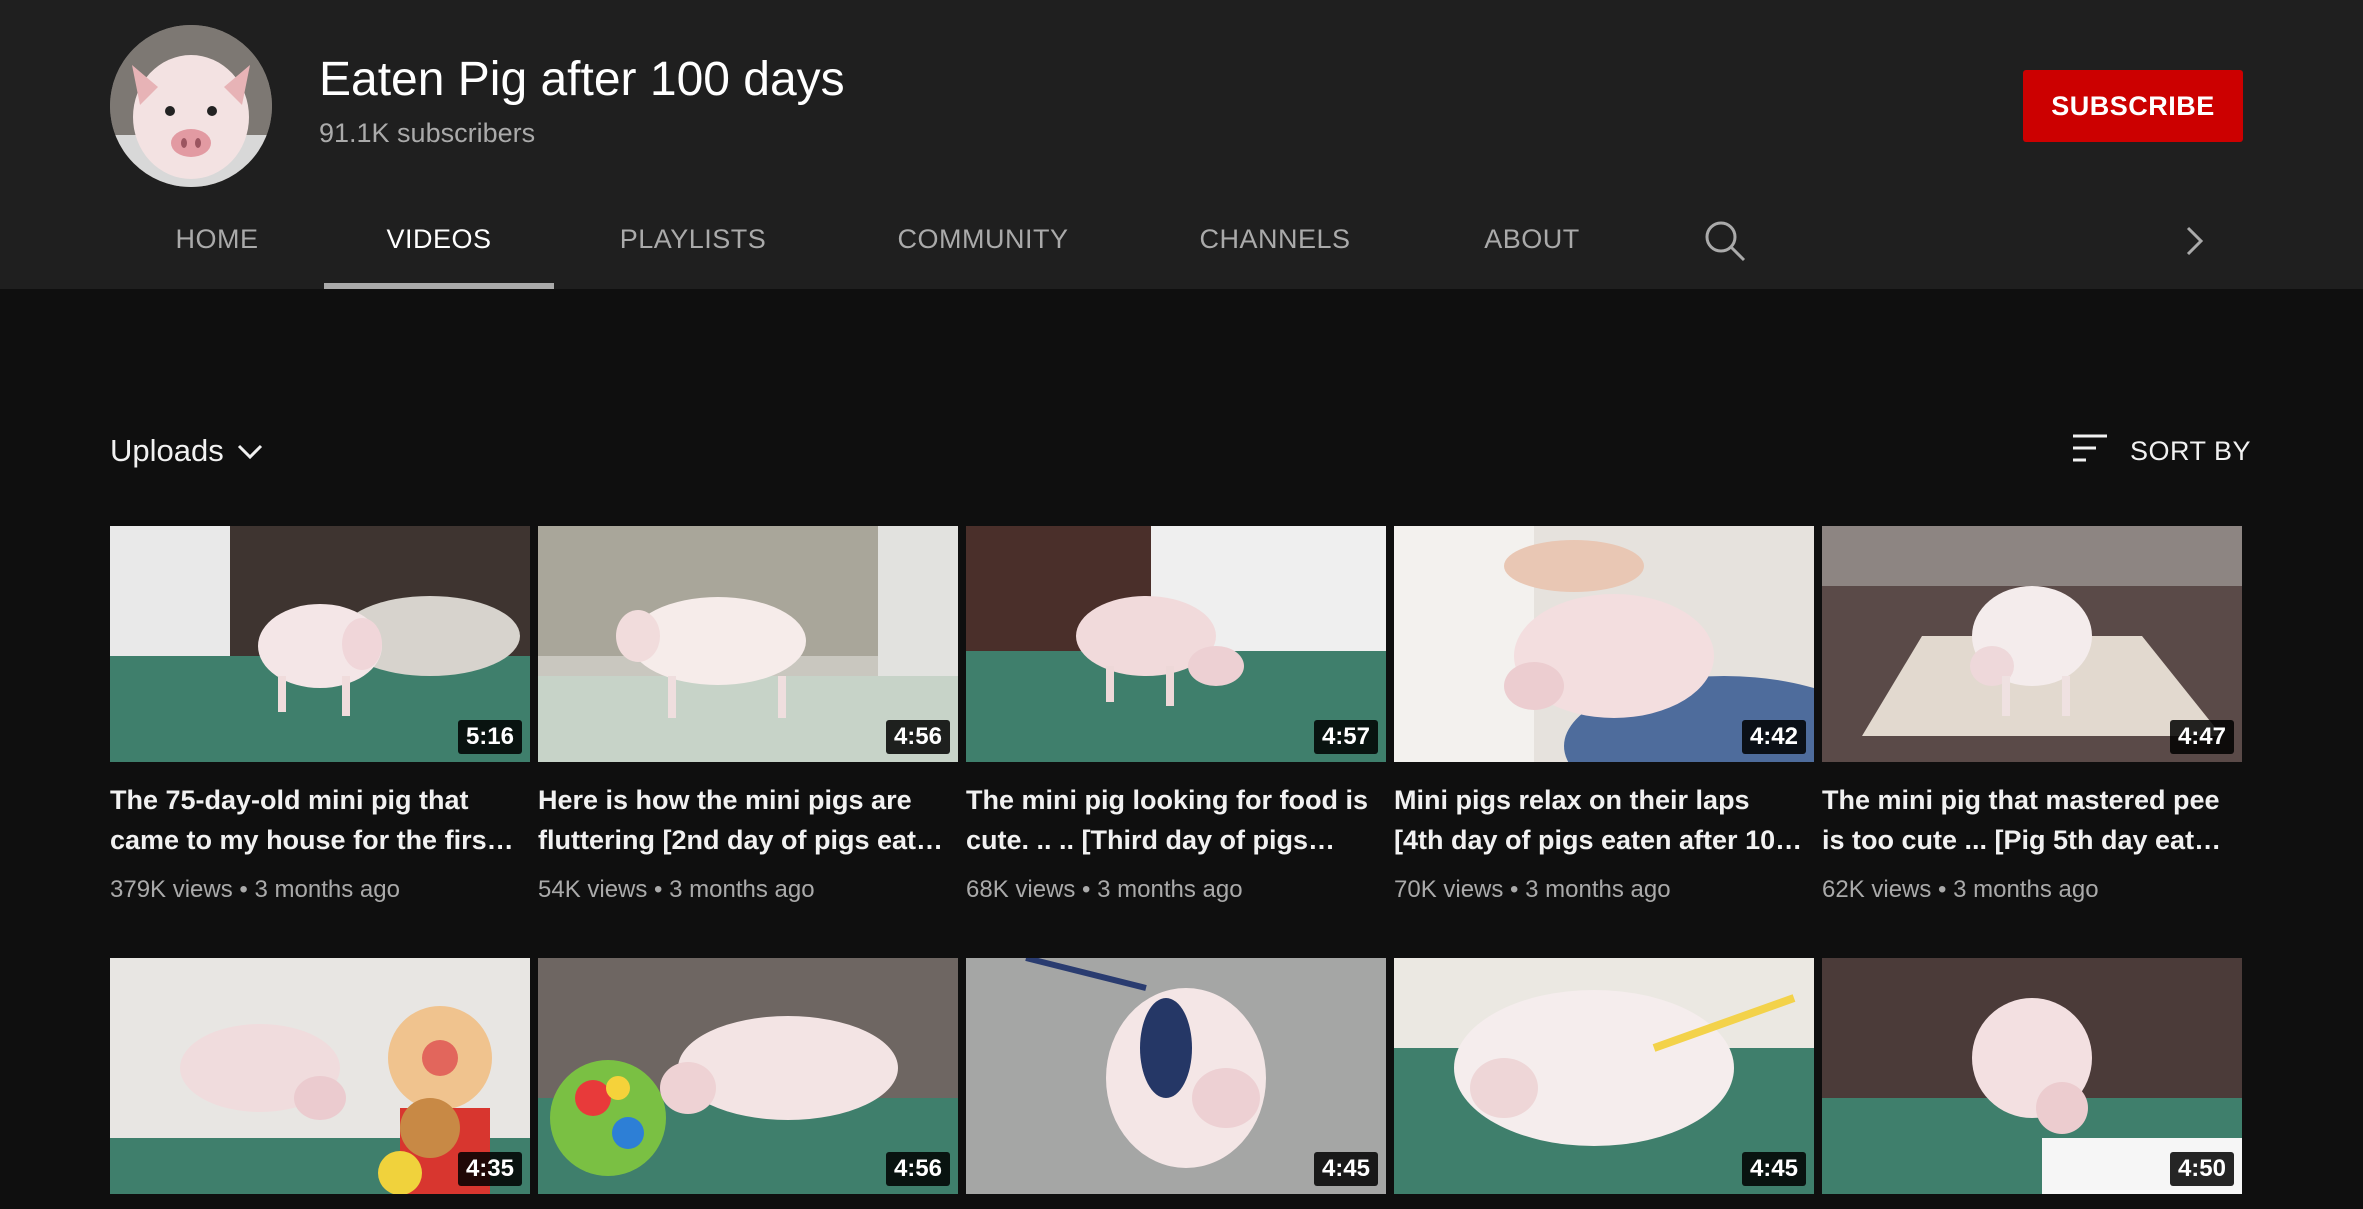 Image resolution: width=2363 pixels, height=1209 pixels. Describe the element at coordinates (2133, 106) in the screenshot. I see `subscribe-button: SUBSCRIBE` at that location.